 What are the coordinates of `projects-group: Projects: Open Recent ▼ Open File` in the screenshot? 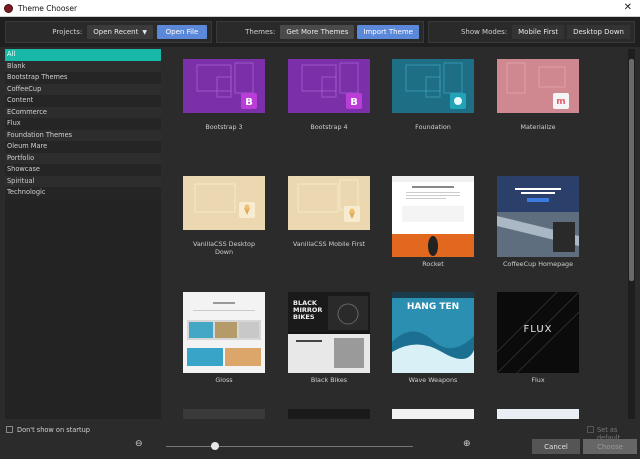 It's located at (108, 32).